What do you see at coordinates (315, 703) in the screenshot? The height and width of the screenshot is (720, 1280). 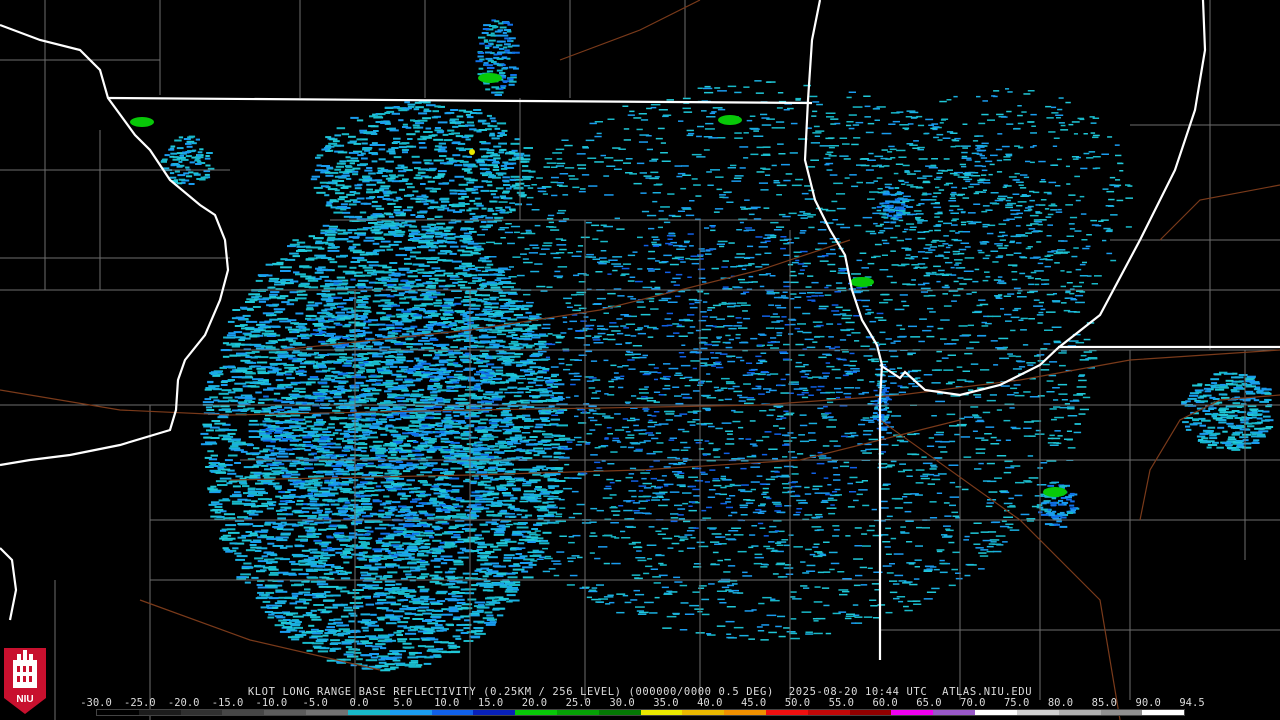 I see `scale-tick-label: -5.0` at bounding box center [315, 703].